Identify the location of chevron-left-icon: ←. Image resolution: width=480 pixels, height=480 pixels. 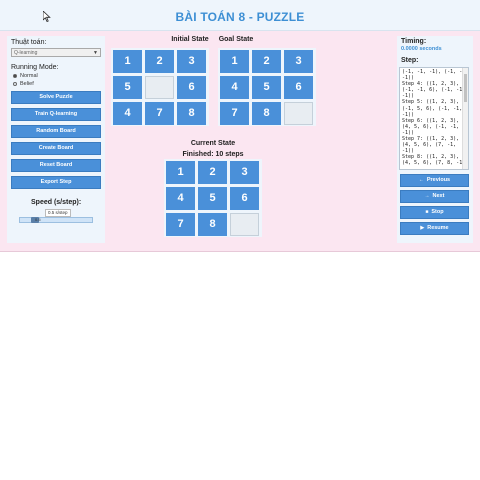
(421, 180).